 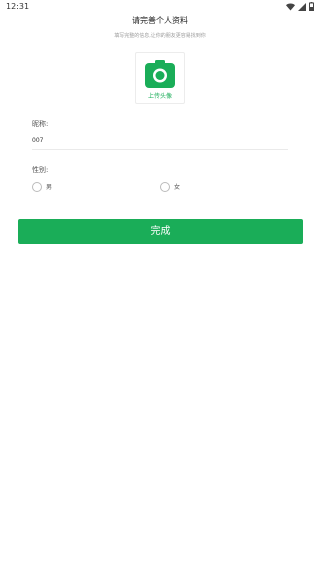 I want to click on page-subtitle: 填写完整的信息,让你的朋友更容易找到你, so click(x=160, y=36).